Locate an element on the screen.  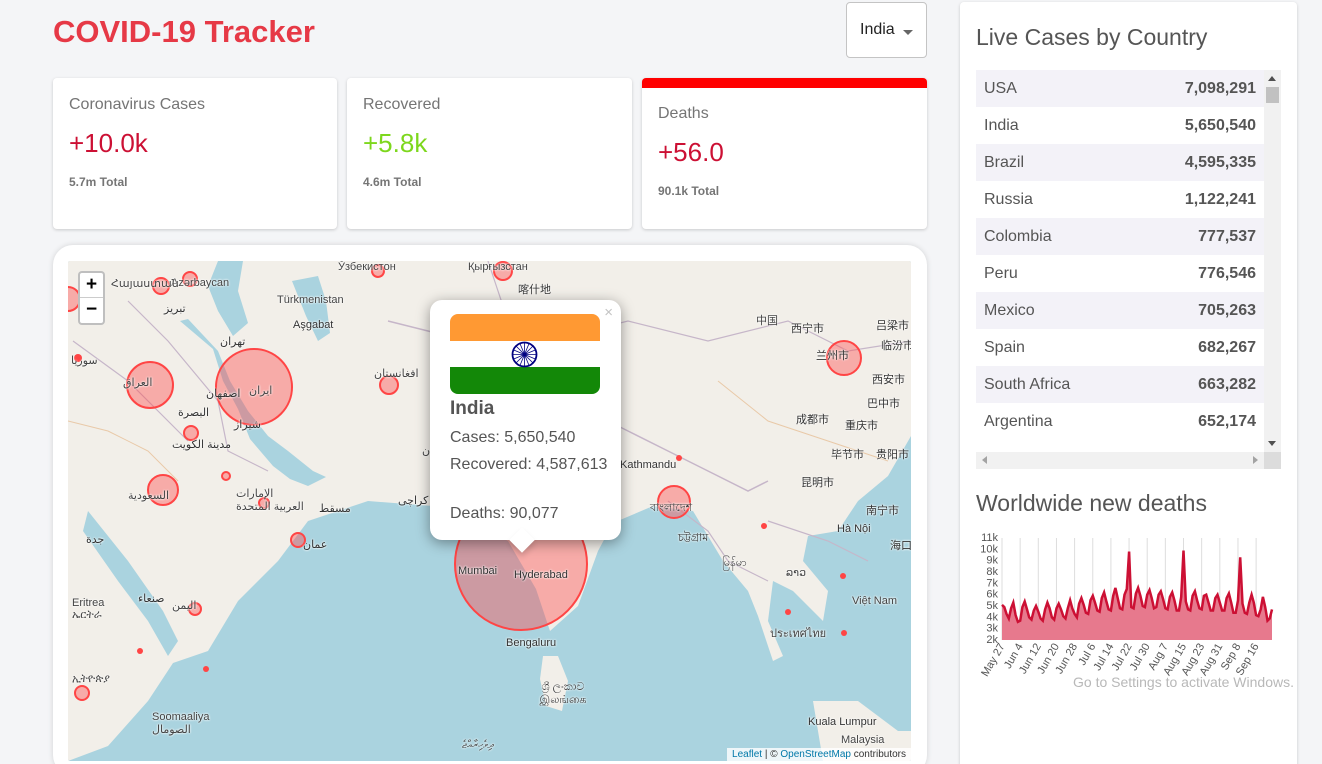
recovered-card: Recovered +5.8k 4.6m Total is located at coordinates (489, 153).